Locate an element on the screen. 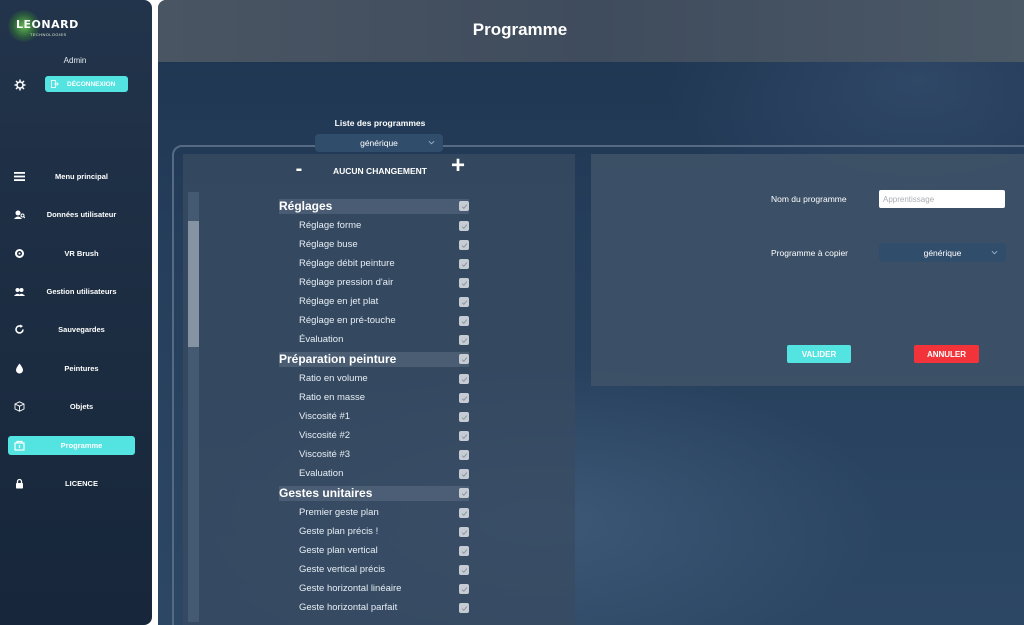 This screenshot has width=1024, height=625. tree-item-label: Geste vertical précis is located at coordinates (342, 569).